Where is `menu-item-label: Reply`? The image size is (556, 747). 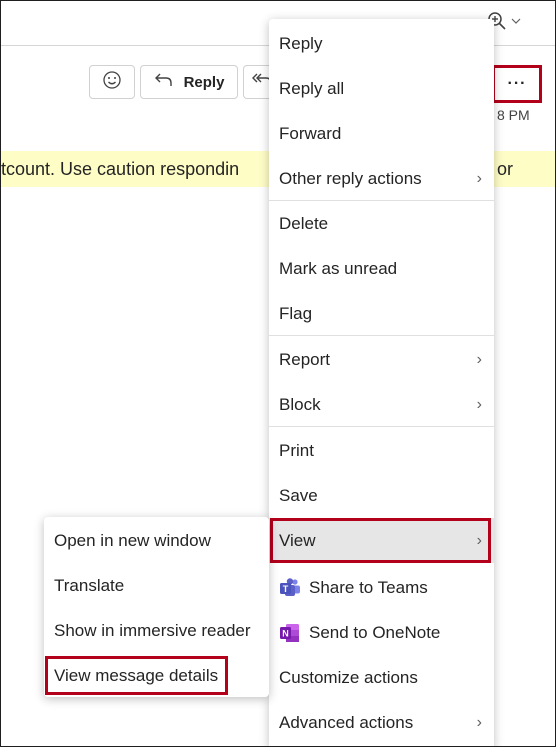 menu-item-label: Reply is located at coordinates (301, 43).